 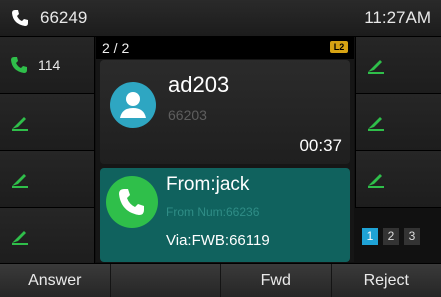 I want to click on softkey-bar: Answer Fwd Reject, so click(x=220, y=280).